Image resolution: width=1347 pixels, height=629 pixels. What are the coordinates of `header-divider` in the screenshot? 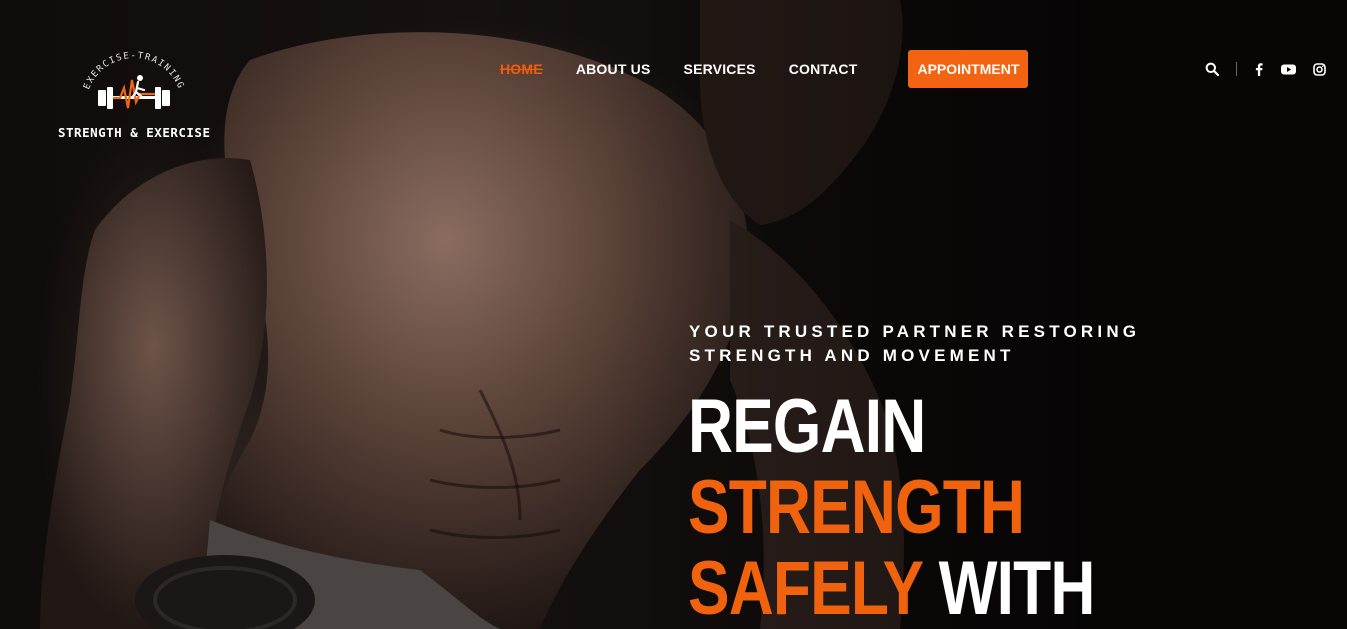 It's located at (1236, 69).